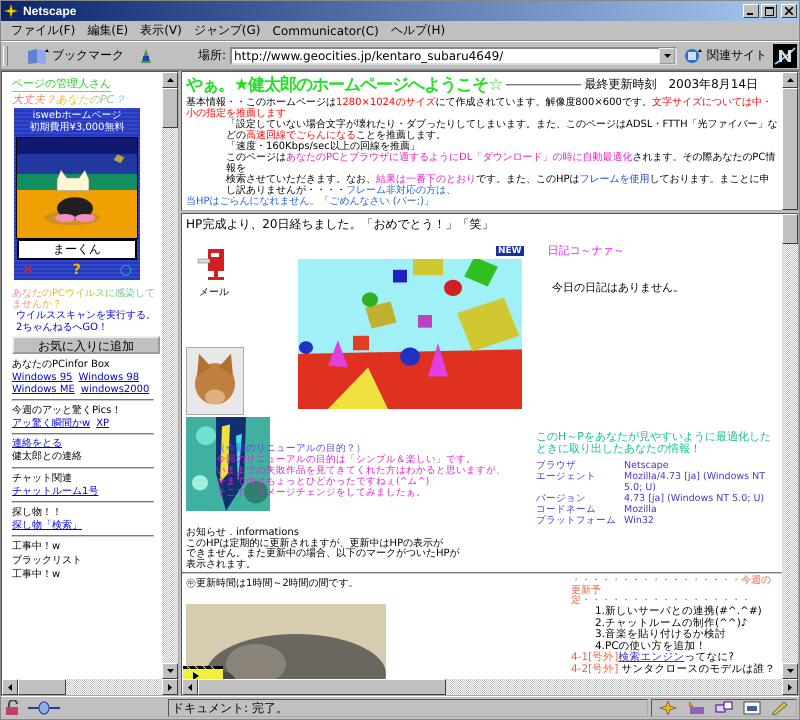  Describe the element at coordinates (61, 365) in the screenshot. I see `side-text: あなたのPCinfor Box` at that location.